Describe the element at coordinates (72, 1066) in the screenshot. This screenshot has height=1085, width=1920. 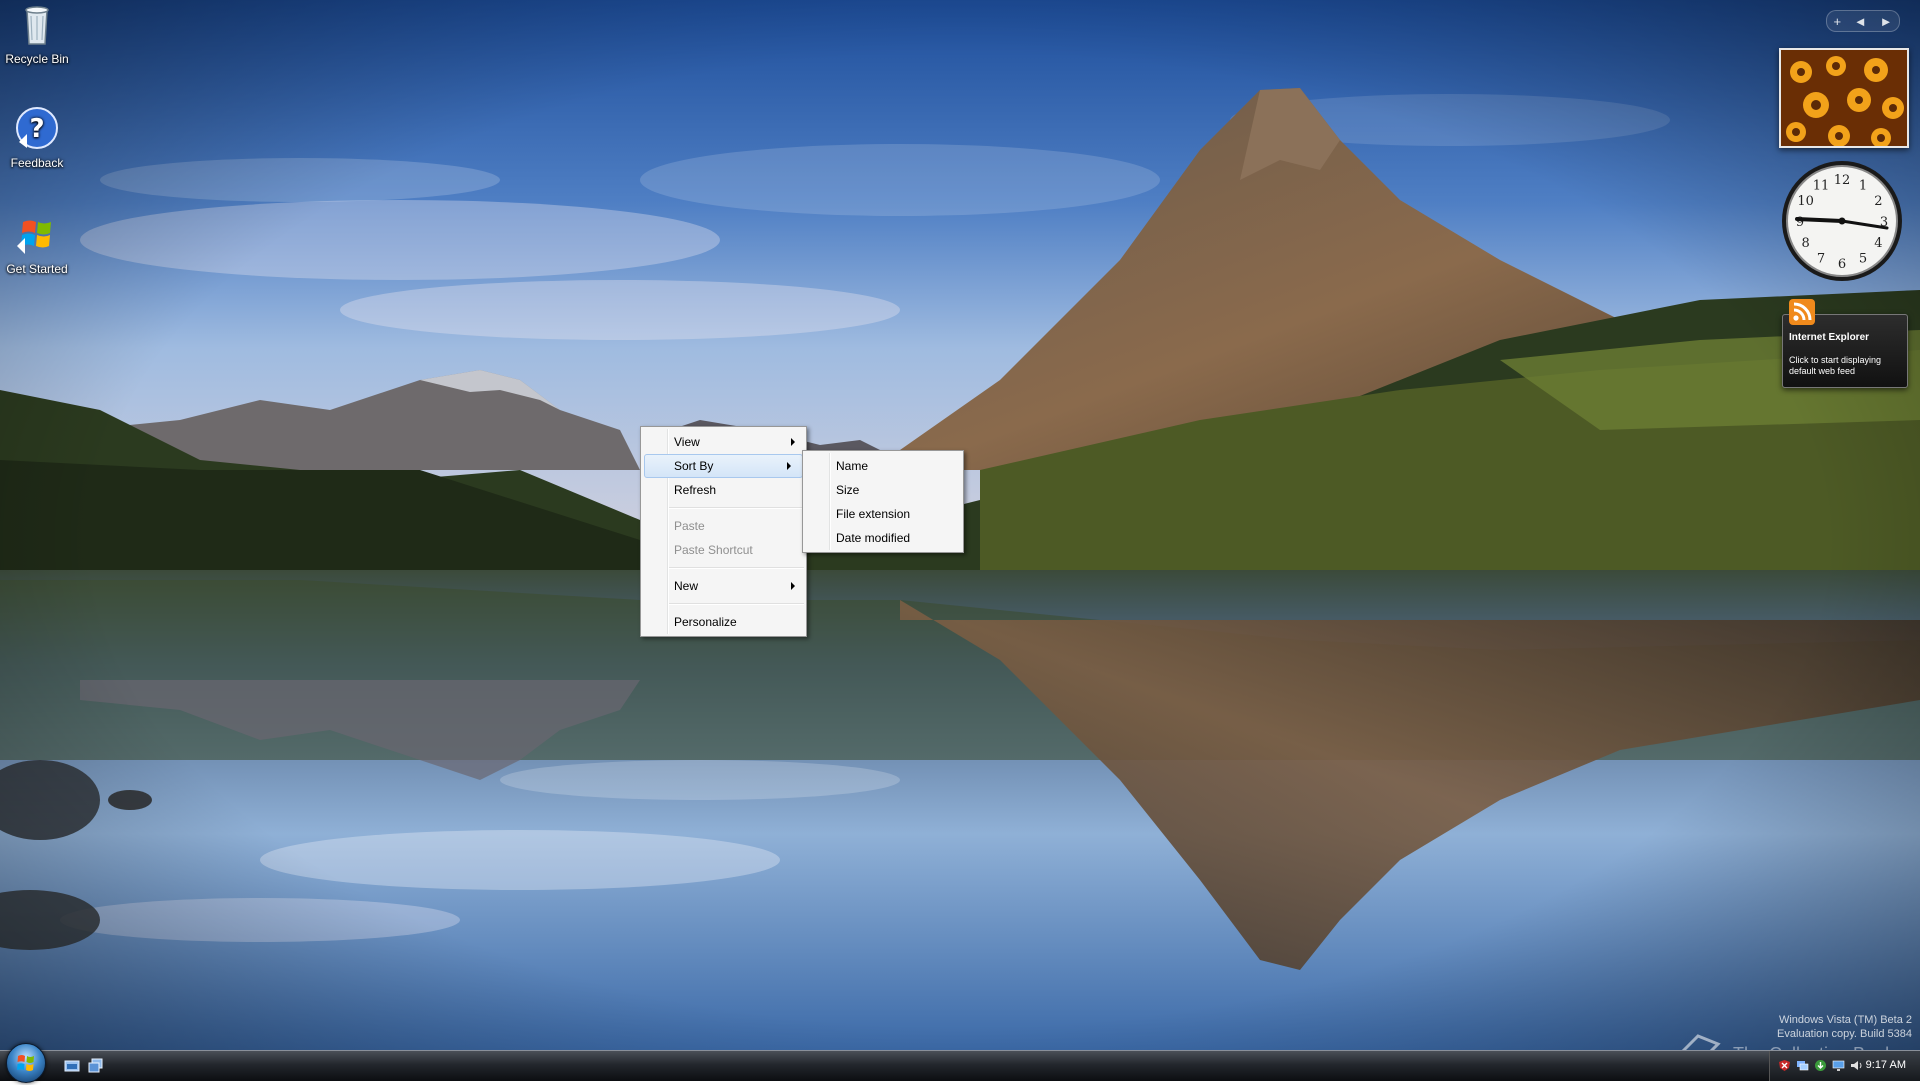
I see `show-desktop-icon` at that location.